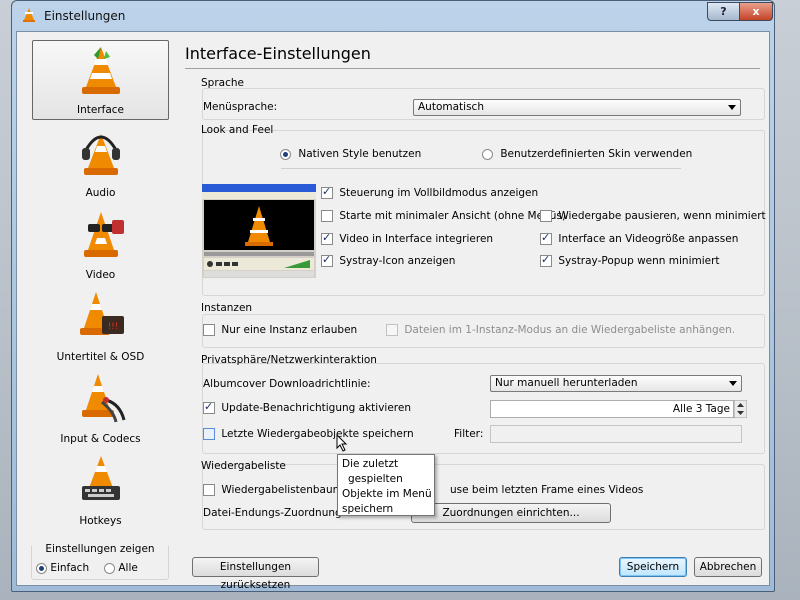 The image size is (800, 600). What do you see at coordinates (616, 434) in the screenshot?
I see `filter-input` at bounding box center [616, 434].